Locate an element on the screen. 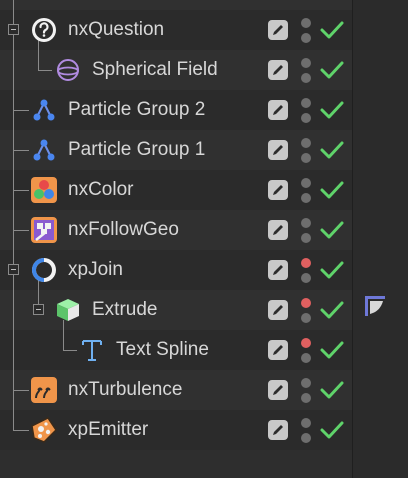 The height and width of the screenshot is (478, 408). object-label: Spherical Field is located at coordinates (155, 69).